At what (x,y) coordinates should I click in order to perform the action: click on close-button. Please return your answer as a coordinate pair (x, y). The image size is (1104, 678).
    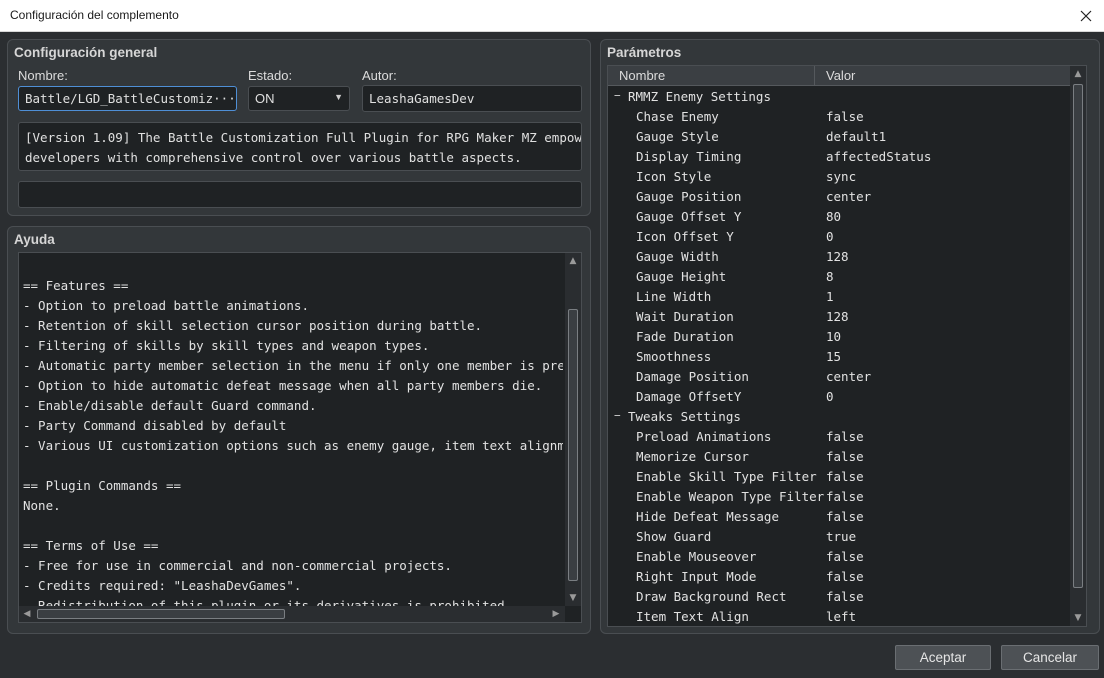
    Looking at the image, I should click on (1086, 15).